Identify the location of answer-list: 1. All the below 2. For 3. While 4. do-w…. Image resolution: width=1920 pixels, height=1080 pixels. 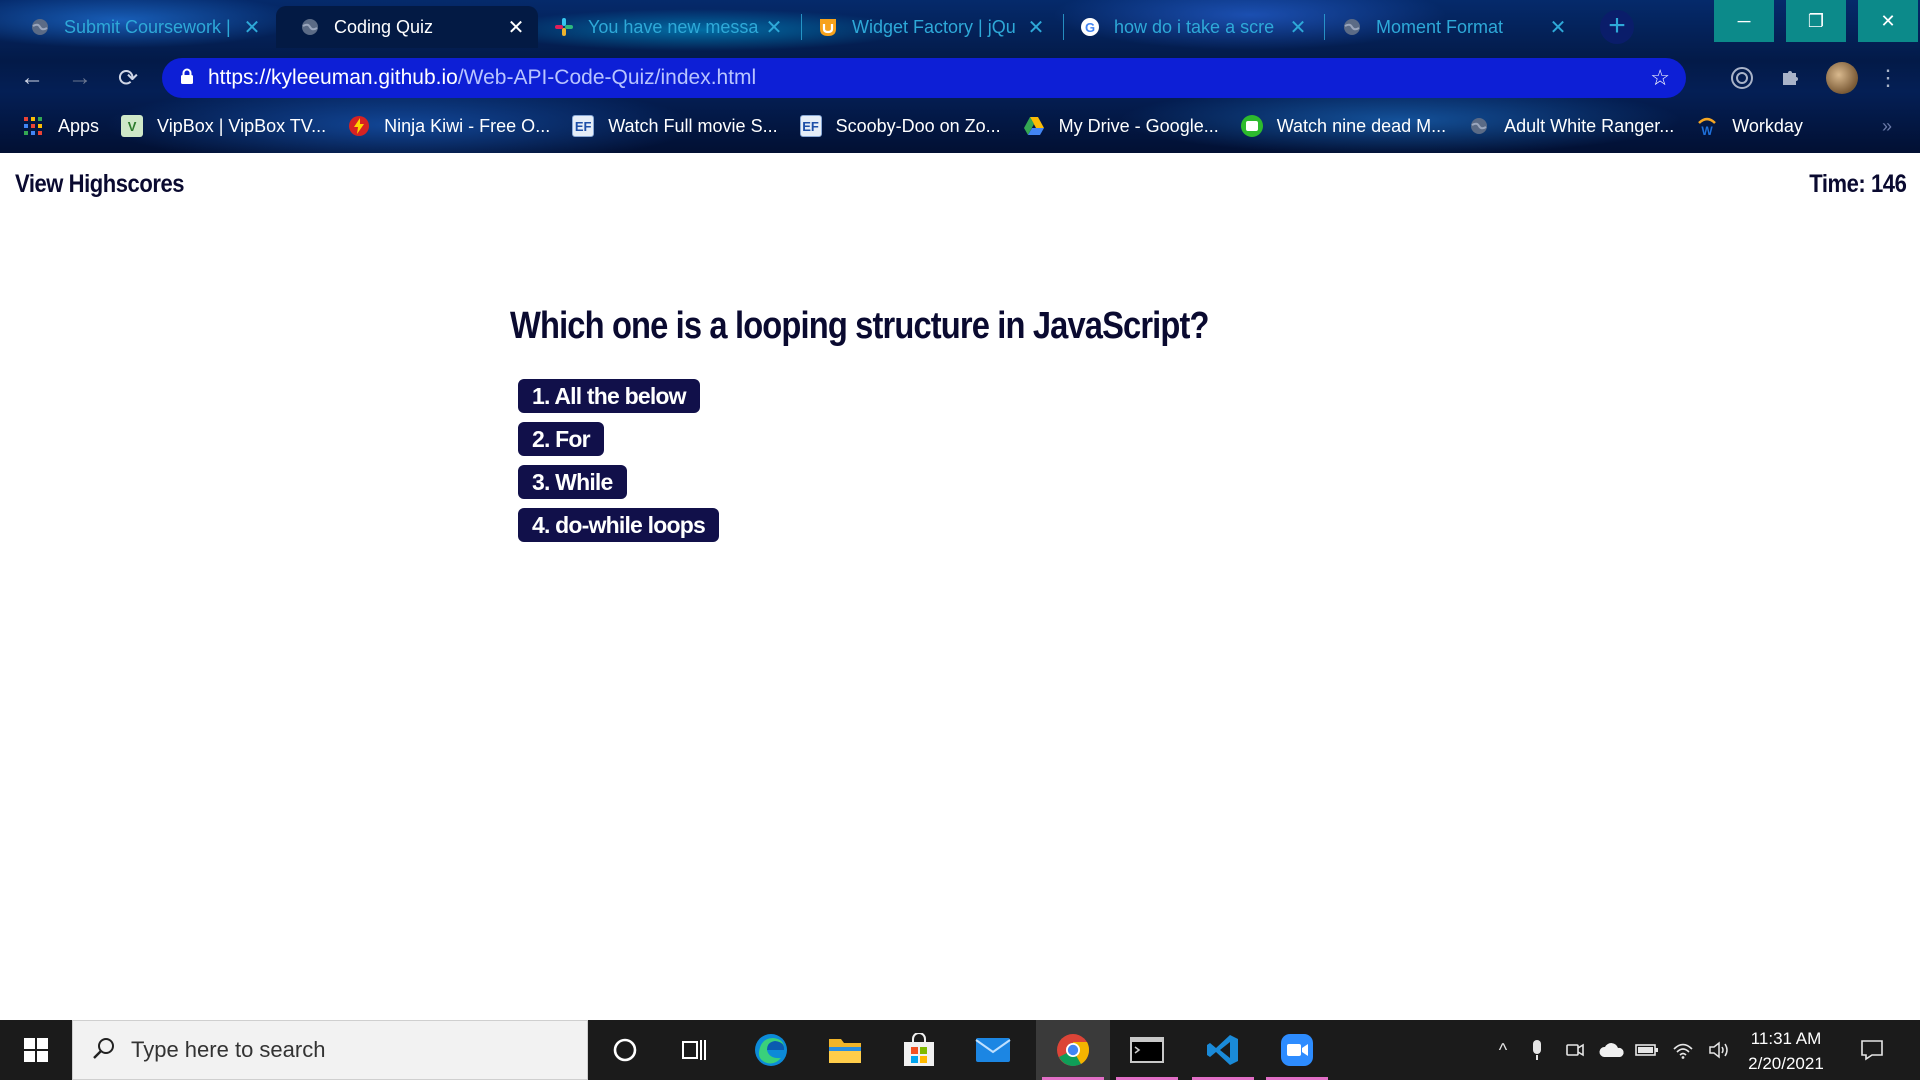
(618, 465).